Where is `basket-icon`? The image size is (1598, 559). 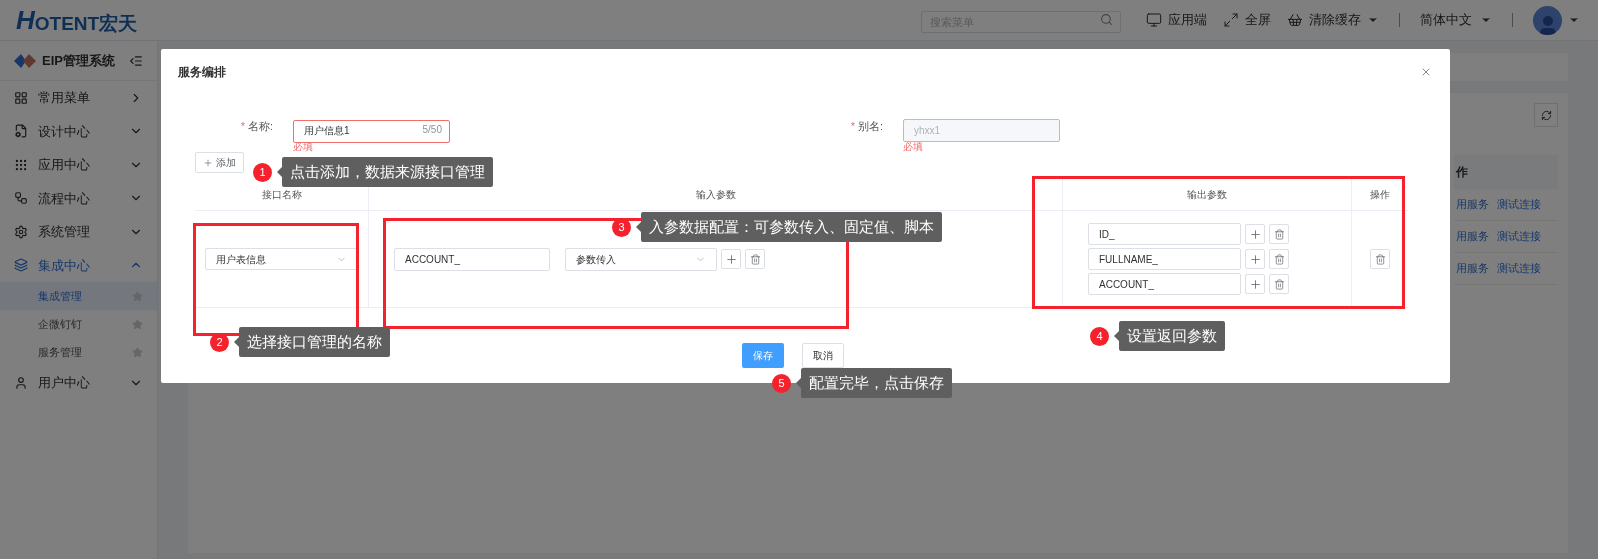 basket-icon is located at coordinates (1295, 20).